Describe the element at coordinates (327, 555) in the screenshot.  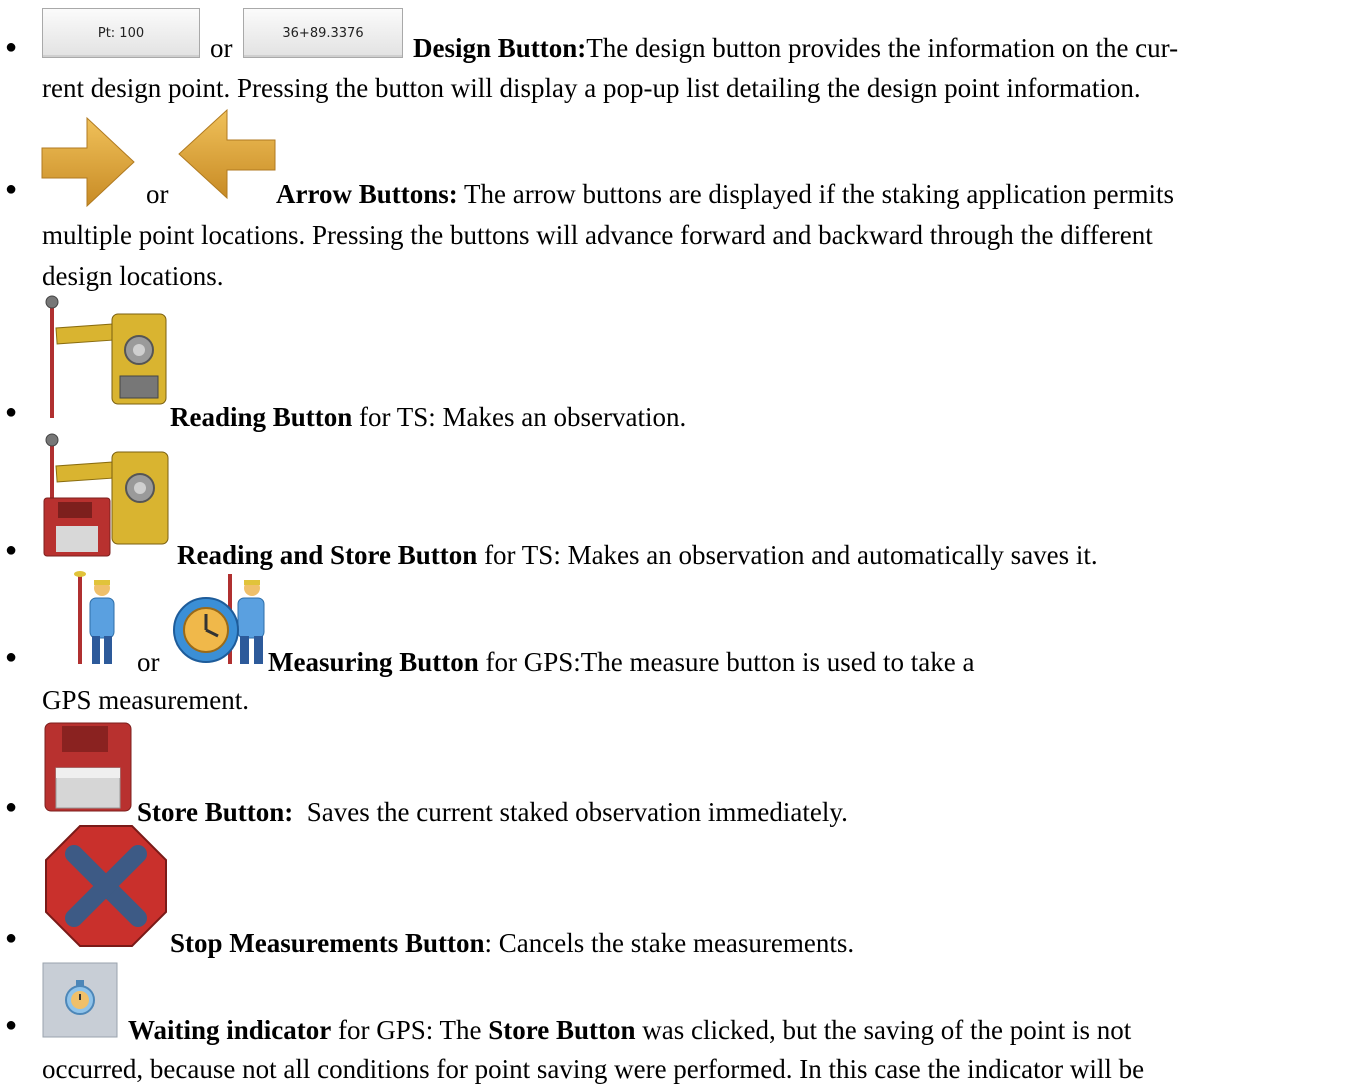
I see `item-title: Reading and Store Button` at that location.